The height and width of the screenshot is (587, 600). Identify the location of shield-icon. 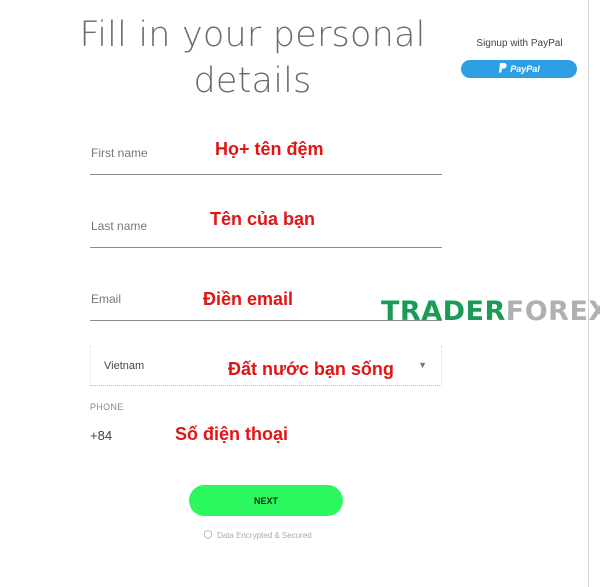
(208, 535).